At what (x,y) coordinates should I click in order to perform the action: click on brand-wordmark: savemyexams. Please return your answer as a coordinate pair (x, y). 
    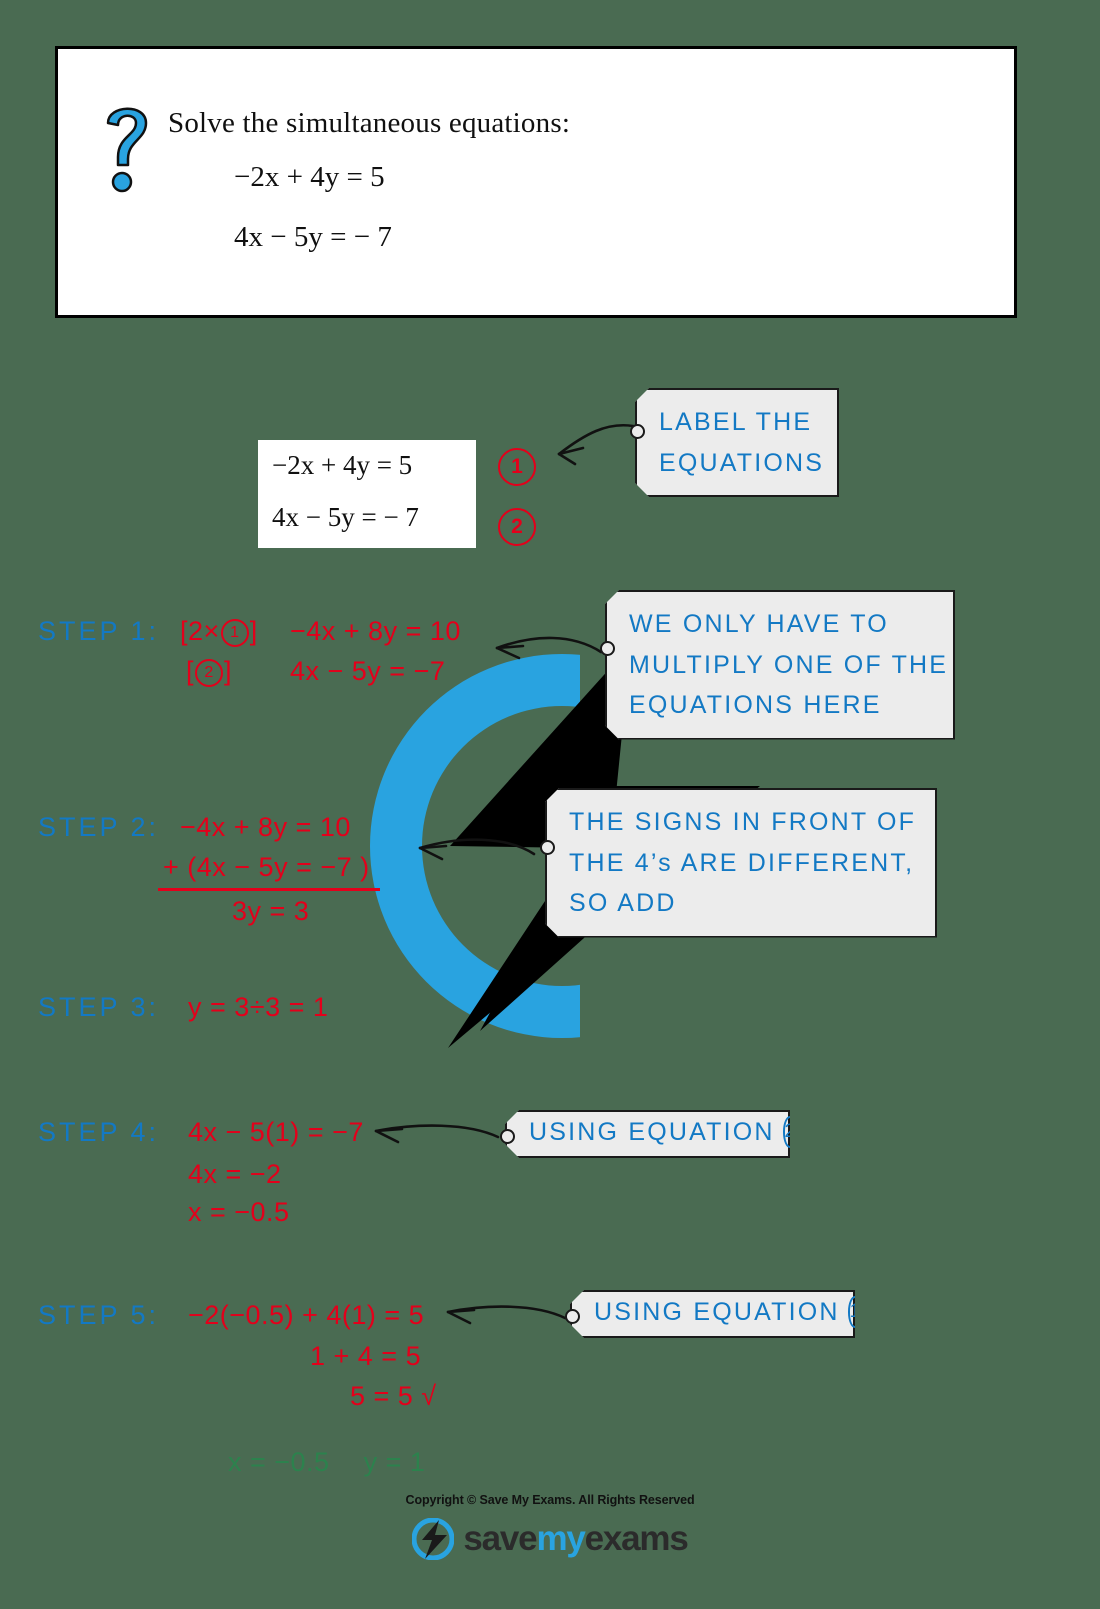
    Looking at the image, I should click on (576, 1539).